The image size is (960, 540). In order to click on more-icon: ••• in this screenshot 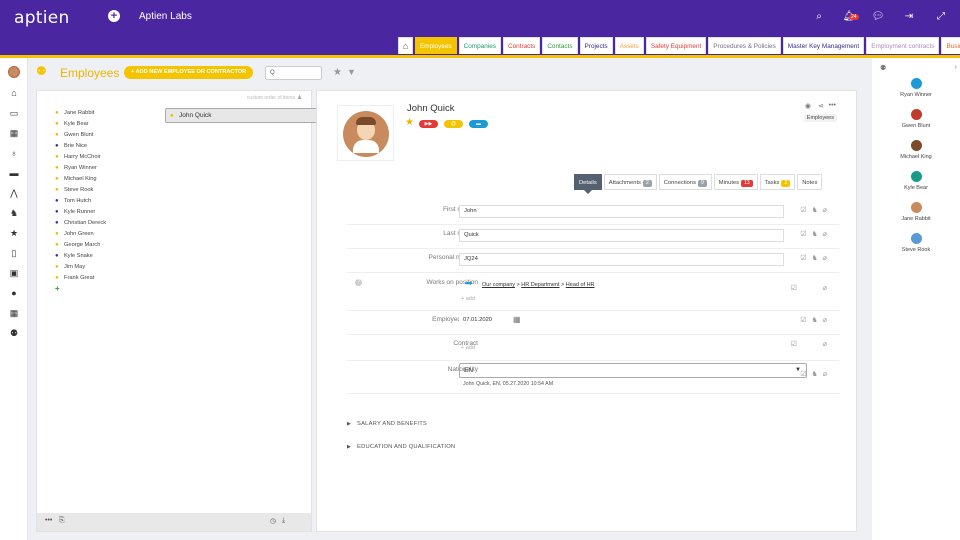, I will do `click(48, 520)`.